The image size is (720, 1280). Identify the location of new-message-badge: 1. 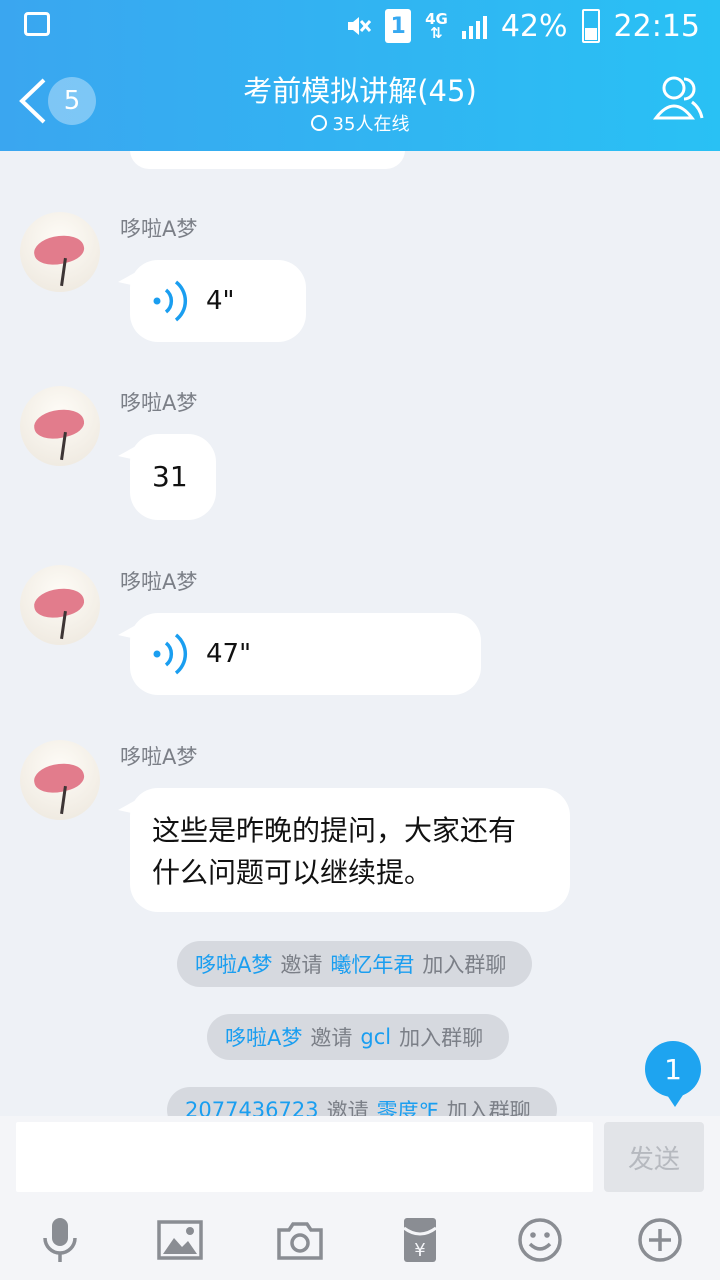
(673, 1074).